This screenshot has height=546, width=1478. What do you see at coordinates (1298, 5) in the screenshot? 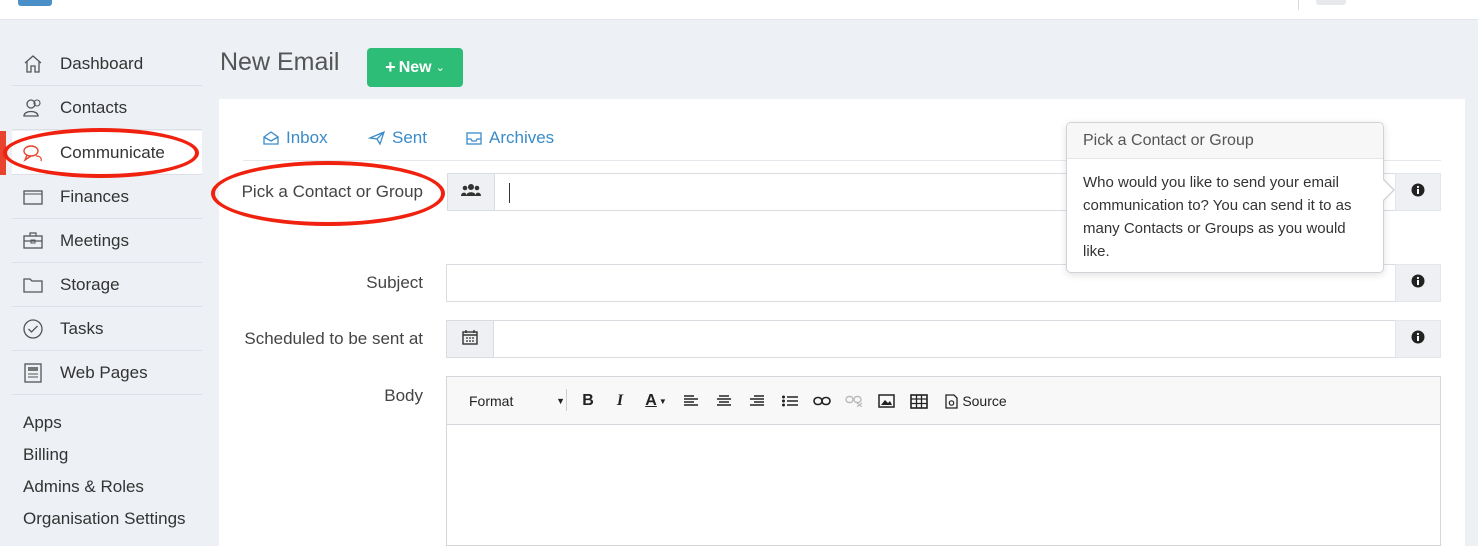
I see `topbar-divider` at bounding box center [1298, 5].